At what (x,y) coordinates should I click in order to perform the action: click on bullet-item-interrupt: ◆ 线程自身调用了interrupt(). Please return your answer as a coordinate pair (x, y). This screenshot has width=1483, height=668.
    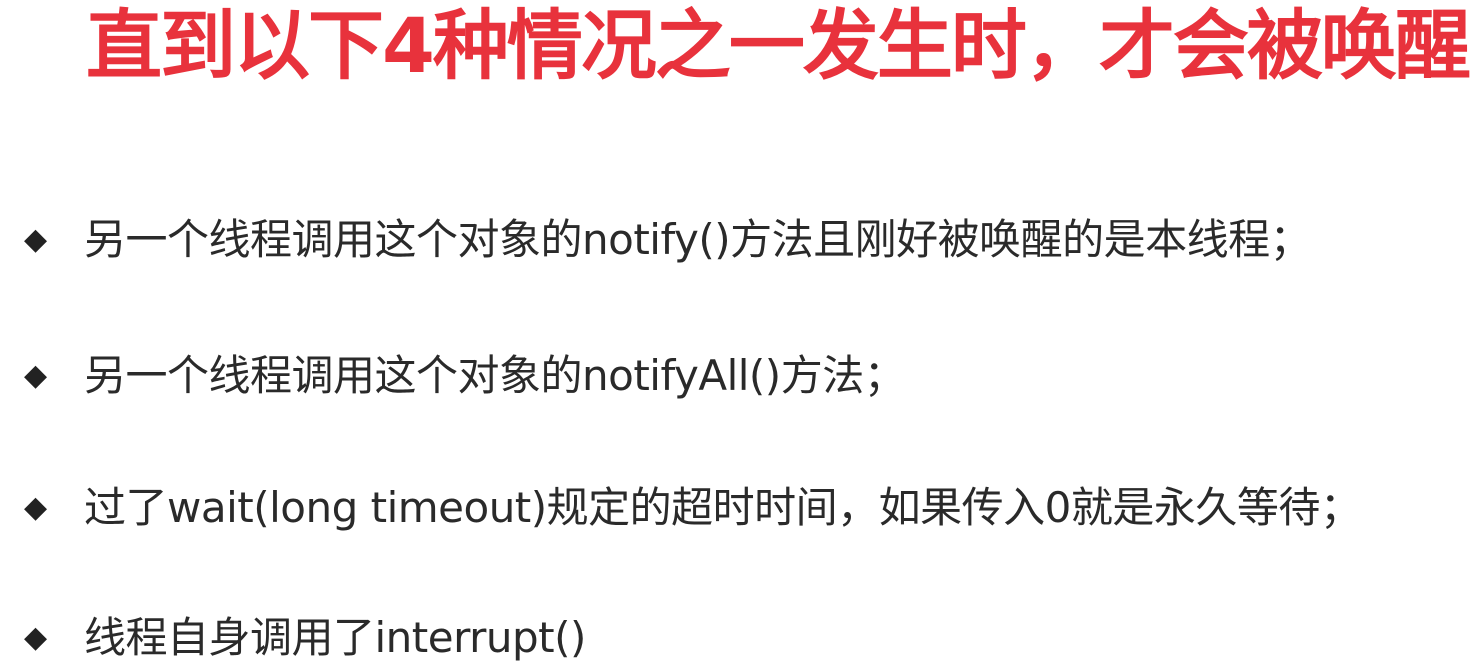
    Looking at the image, I should click on (305, 638).